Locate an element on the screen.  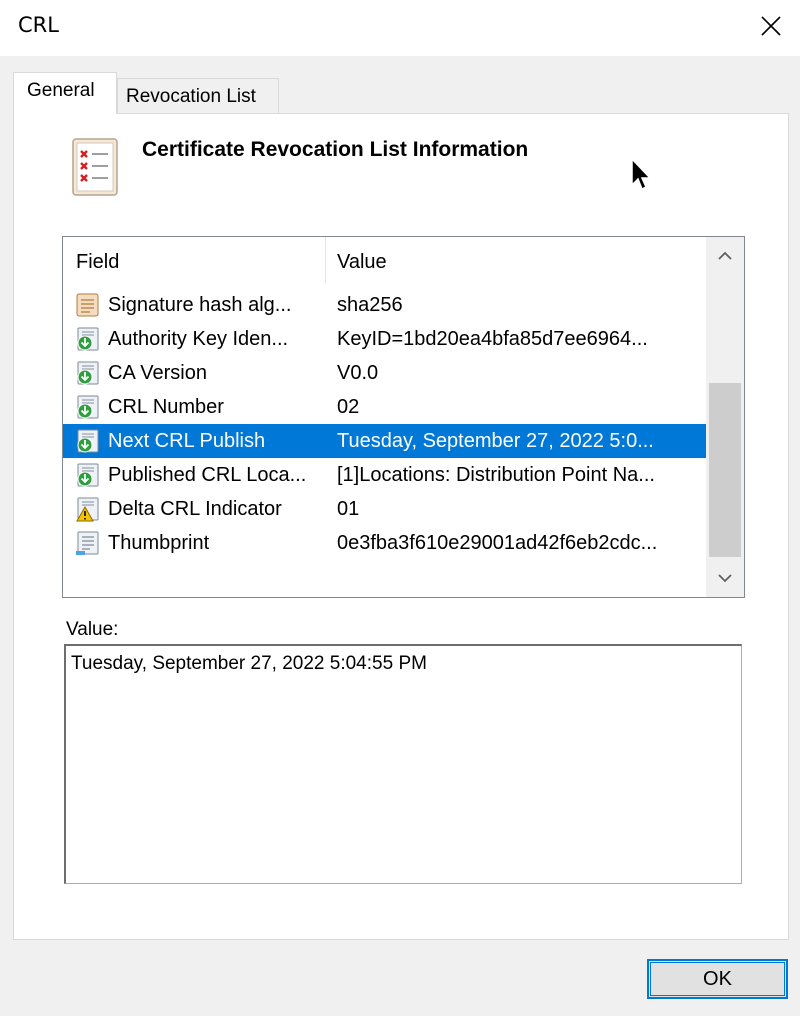
column-header-field: Field is located at coordinates (97, 262).